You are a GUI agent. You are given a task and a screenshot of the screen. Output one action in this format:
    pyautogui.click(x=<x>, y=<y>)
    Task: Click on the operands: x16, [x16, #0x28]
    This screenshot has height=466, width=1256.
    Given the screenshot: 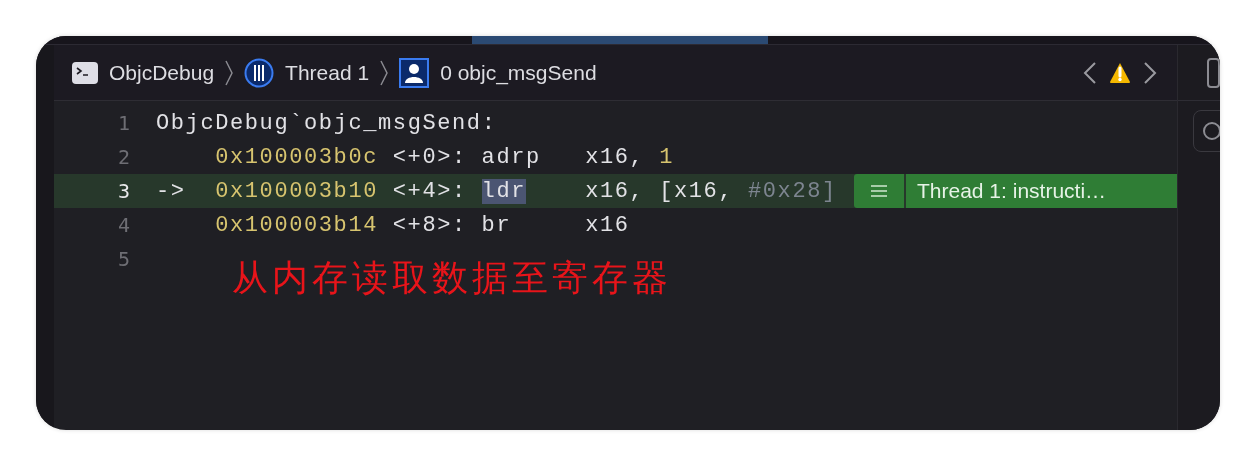 What is the action you would take?
    pyautogui.click(x=711, y=191)
    